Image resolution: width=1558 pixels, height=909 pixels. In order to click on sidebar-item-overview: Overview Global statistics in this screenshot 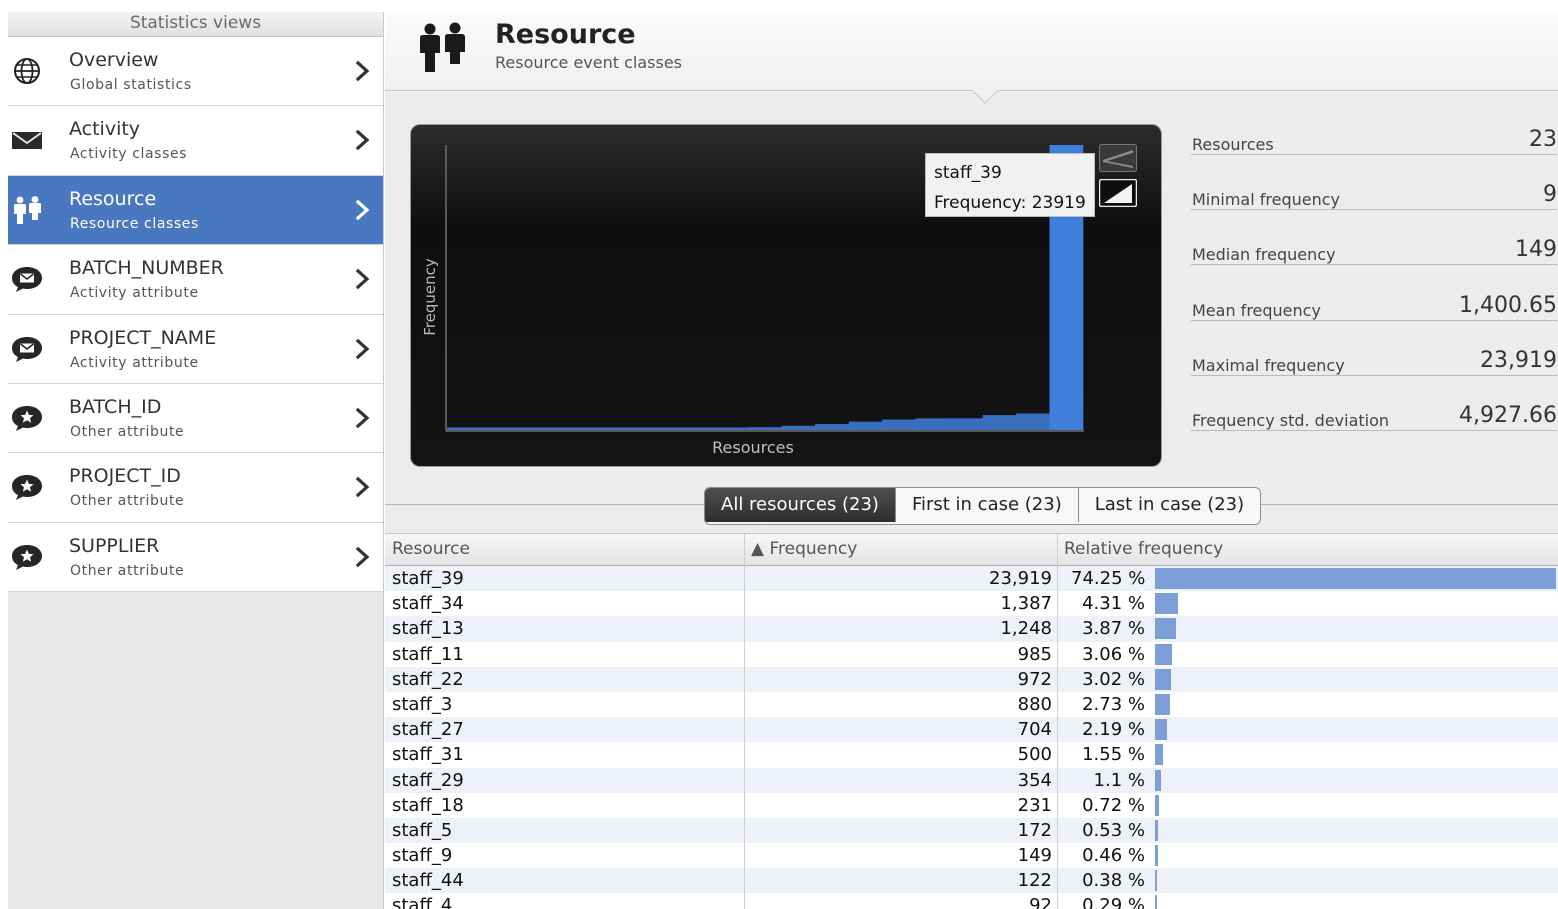, I will do `click(195, 72)`.